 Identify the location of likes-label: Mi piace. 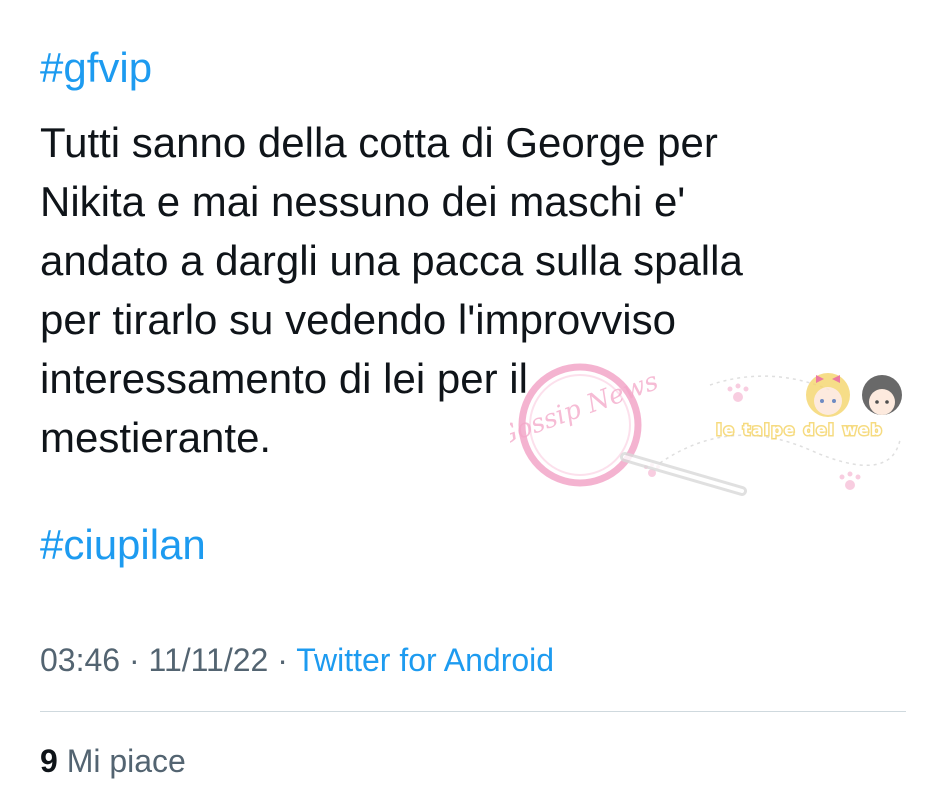
(126, 761).